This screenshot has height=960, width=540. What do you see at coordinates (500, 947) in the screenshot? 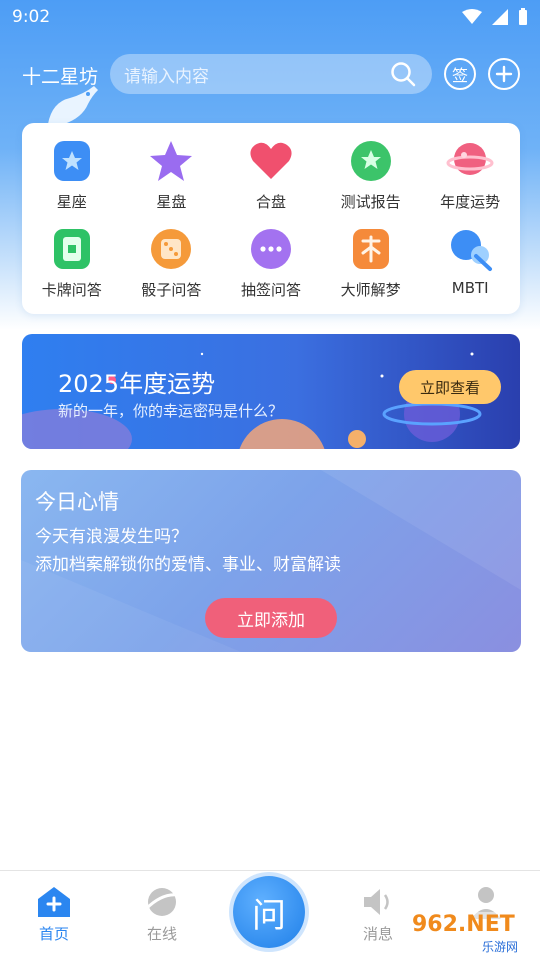
I see `watermark-subtext: 乐游网` at bounding box center [500, 947].